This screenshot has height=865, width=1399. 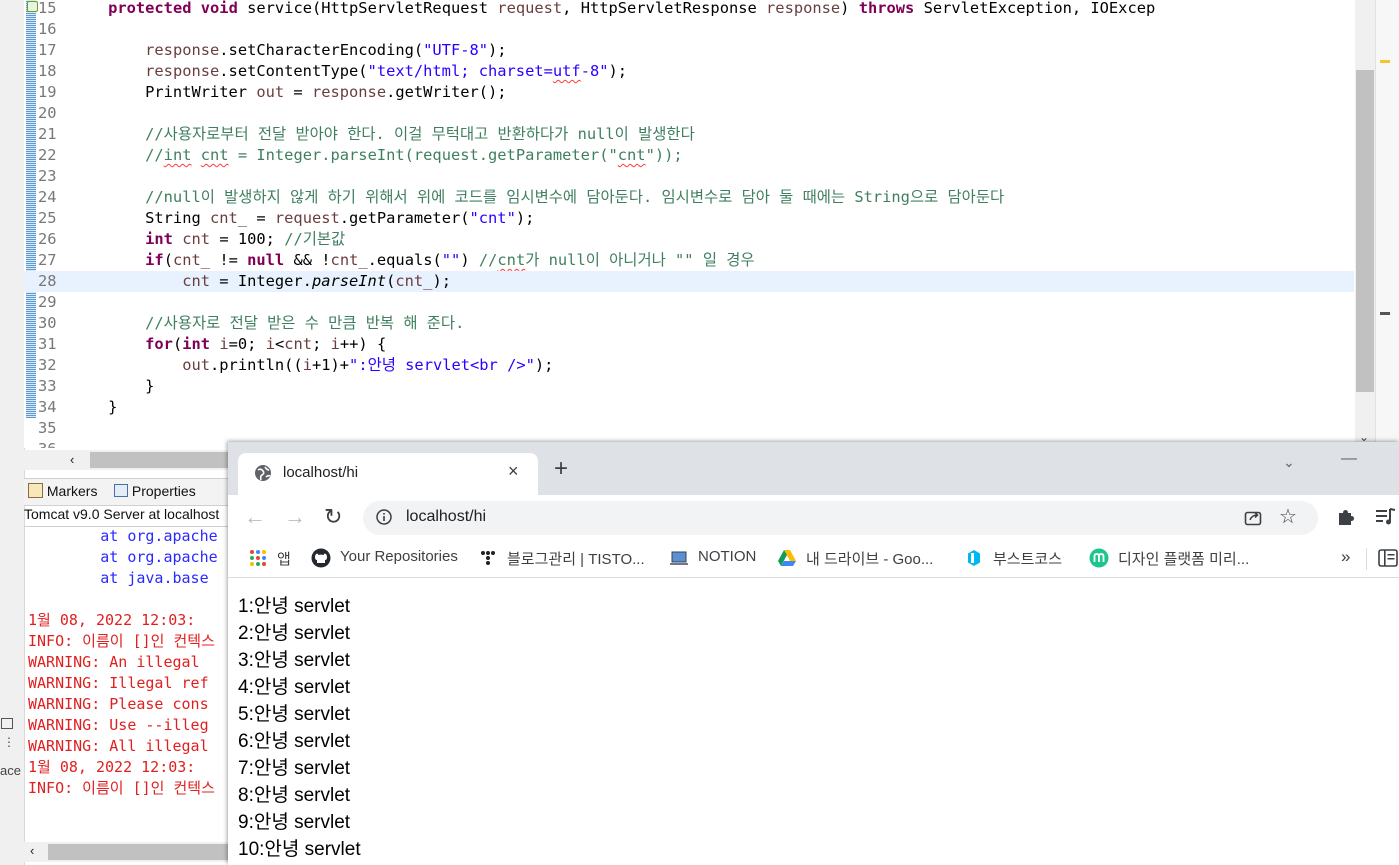 What do you see at coordinates (270, 92) in the screenshot?
I see `code-token: out` at bounding box center [270, 92].